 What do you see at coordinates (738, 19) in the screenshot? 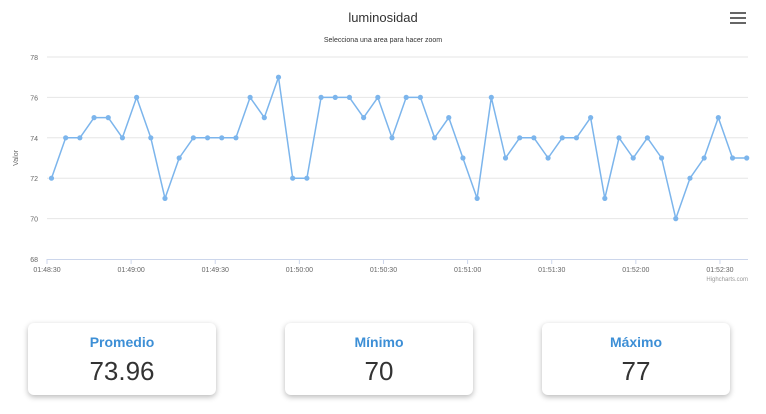
I see `hamburger-menu-icon` at bounding box center [738, 19].